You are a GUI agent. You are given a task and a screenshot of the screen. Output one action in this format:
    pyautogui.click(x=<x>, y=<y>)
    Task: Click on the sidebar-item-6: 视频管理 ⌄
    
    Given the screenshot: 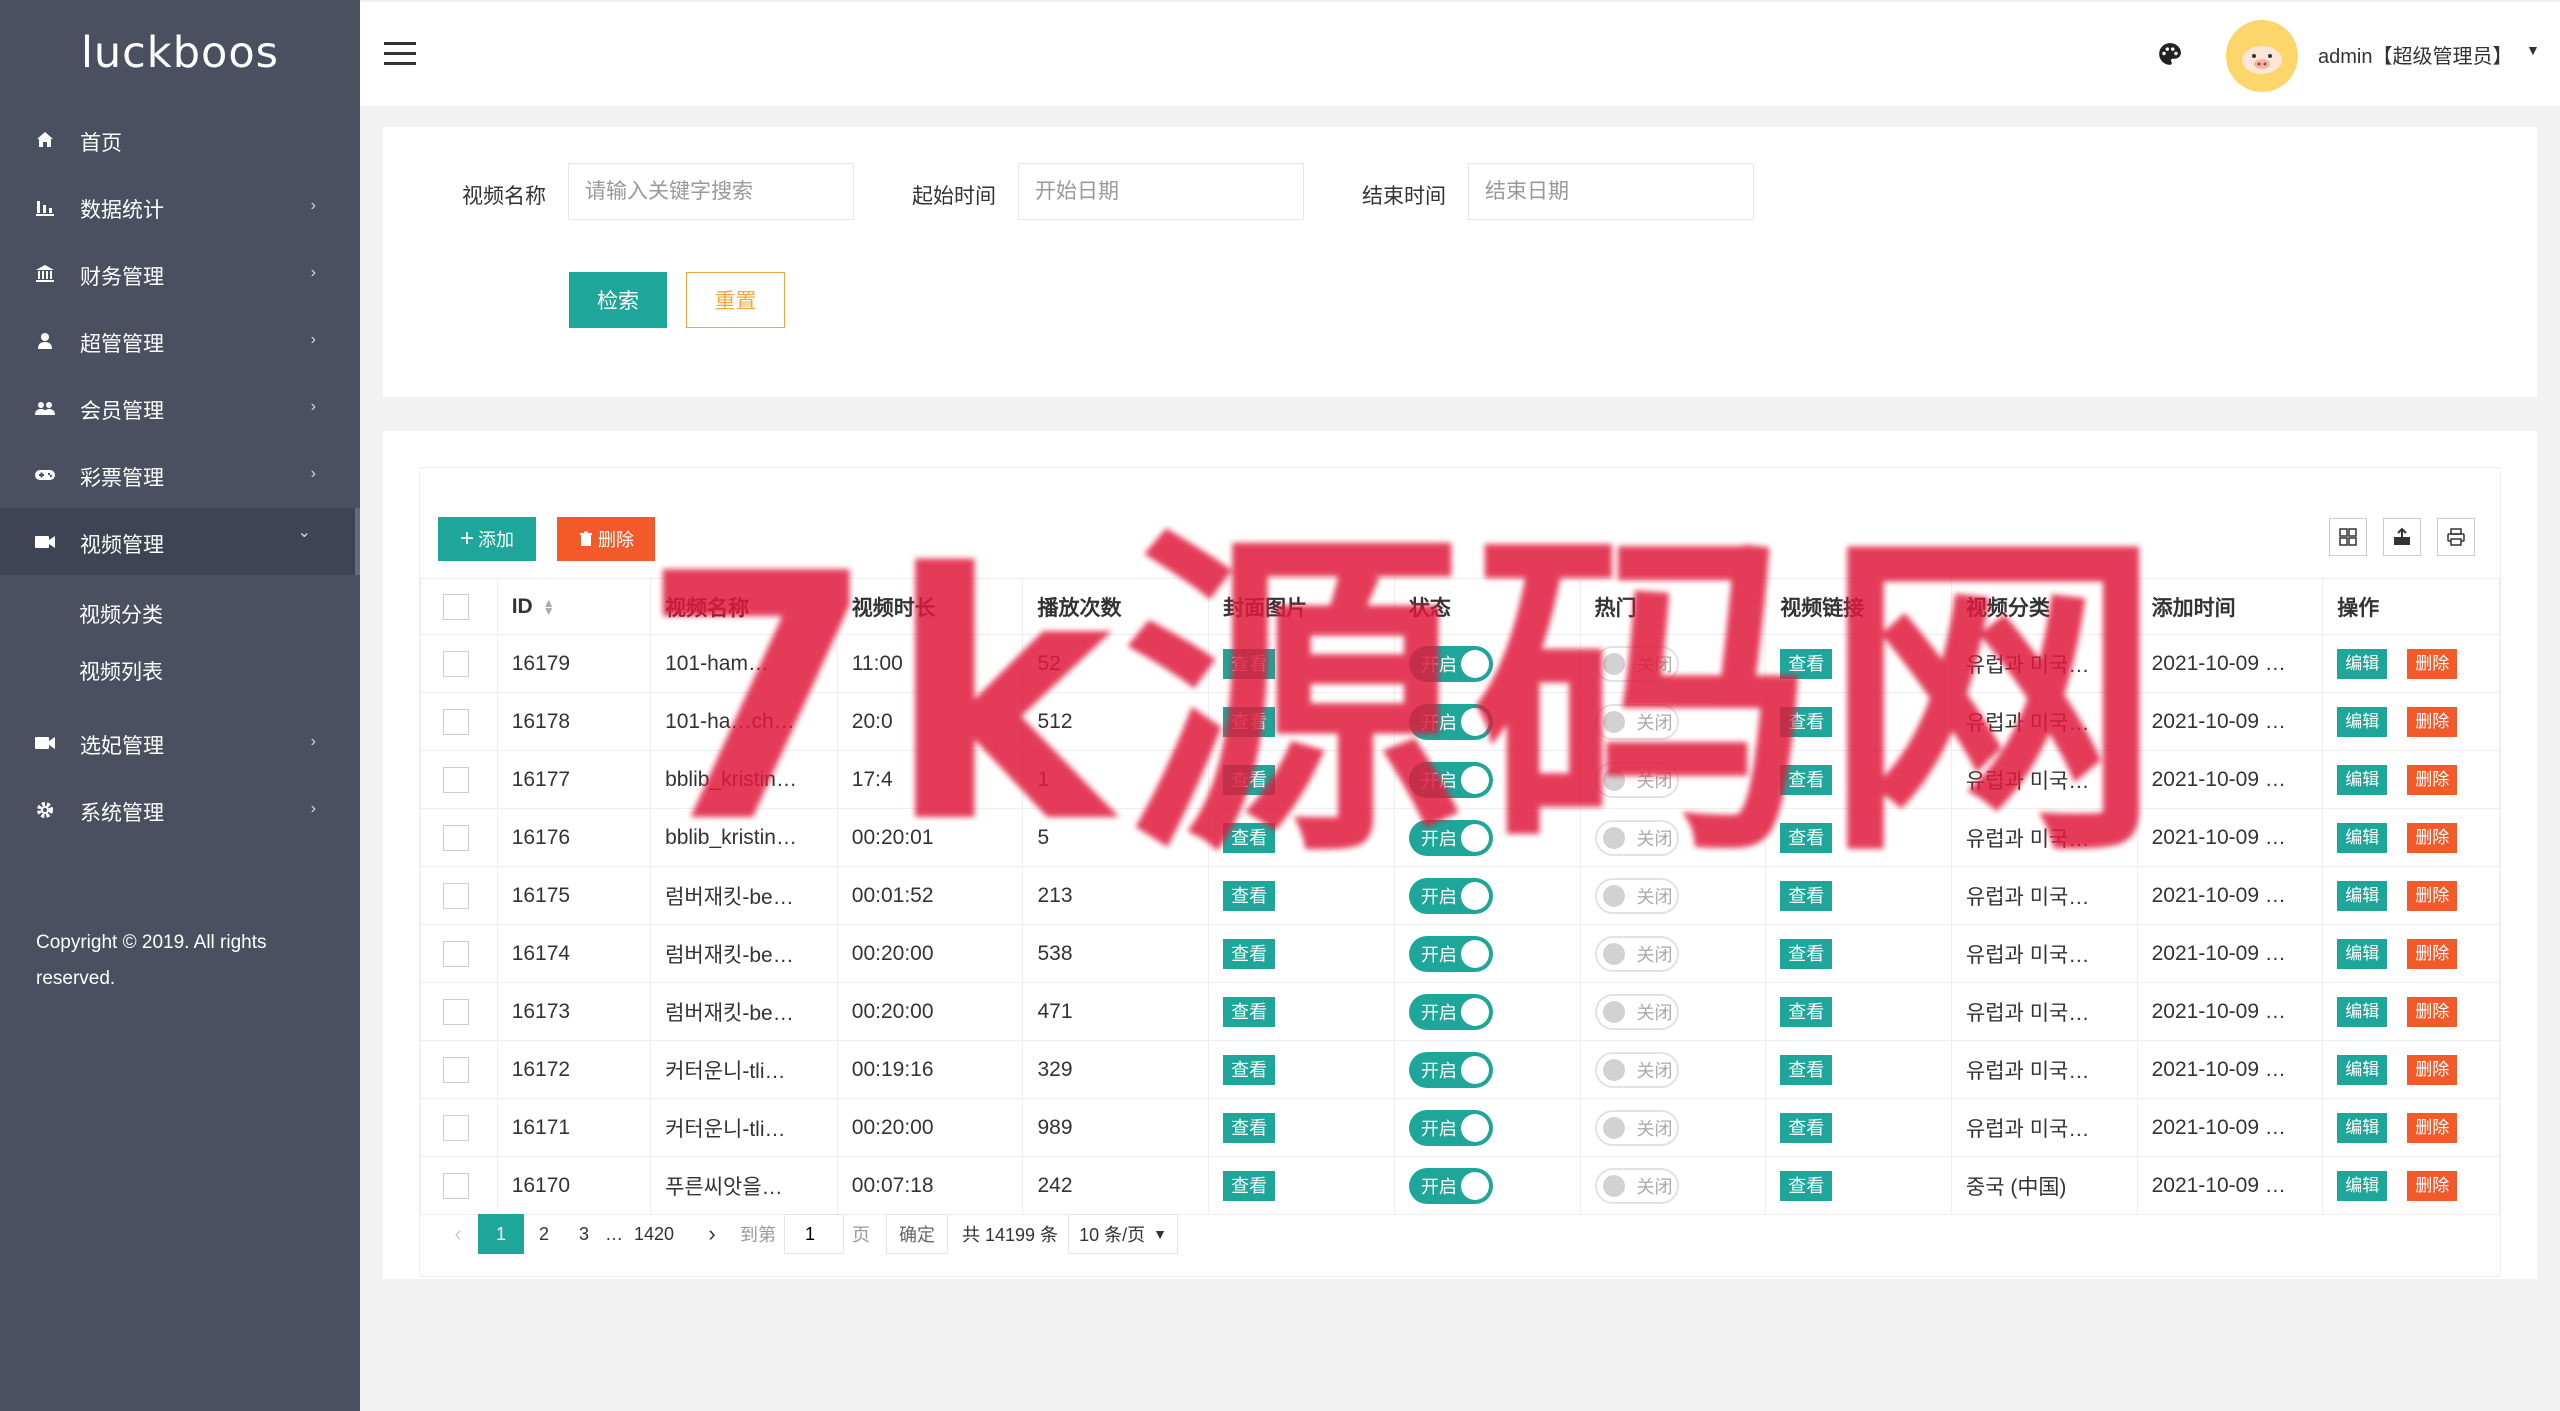 What is the action you would take?
    pyautogui.click(x=180, y=541)
    